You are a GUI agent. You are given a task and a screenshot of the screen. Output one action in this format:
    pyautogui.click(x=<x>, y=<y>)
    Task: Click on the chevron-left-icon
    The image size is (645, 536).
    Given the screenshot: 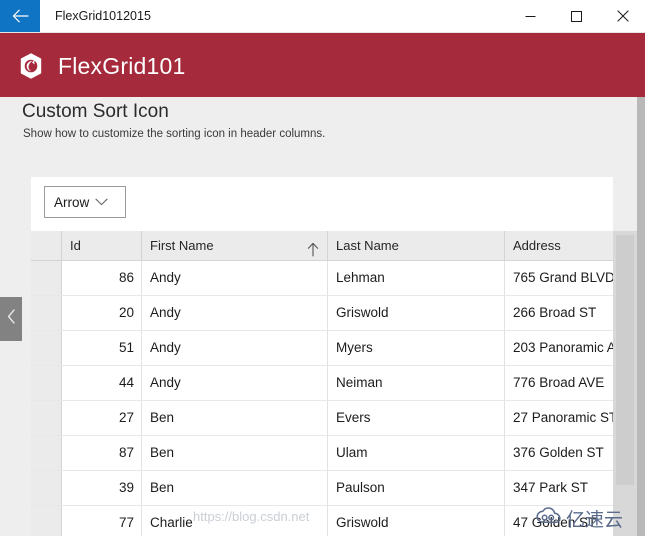 What is the action you would take?
    pyautogui.click(x=11, y=319)
    